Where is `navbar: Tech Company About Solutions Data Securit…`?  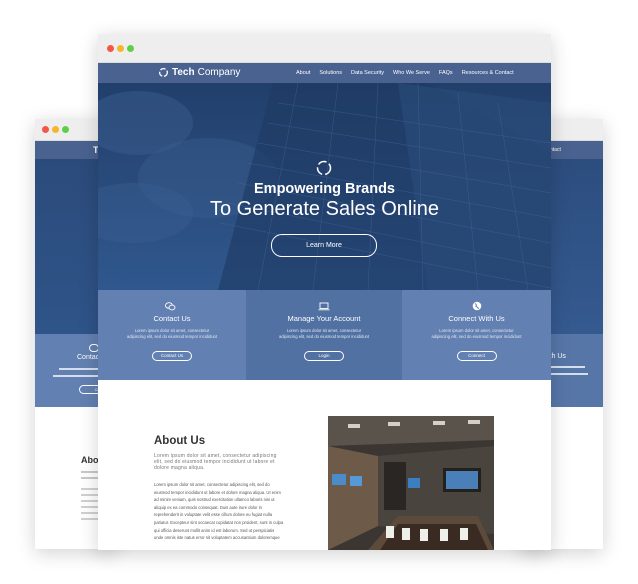 navbar: Tech Company About Solutions Data Securit… is located at coordinates (324, 73).